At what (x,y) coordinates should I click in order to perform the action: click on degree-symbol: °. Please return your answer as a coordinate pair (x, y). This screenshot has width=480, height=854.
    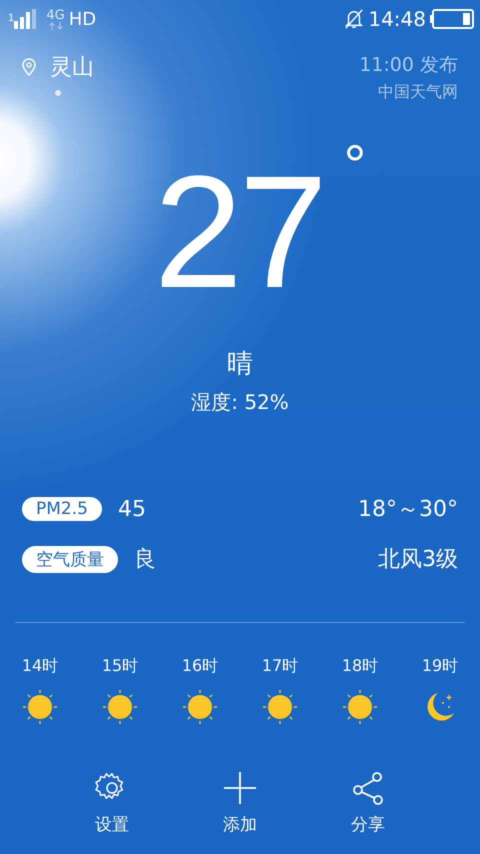
    Looking at the image, I should click on (355, 164).